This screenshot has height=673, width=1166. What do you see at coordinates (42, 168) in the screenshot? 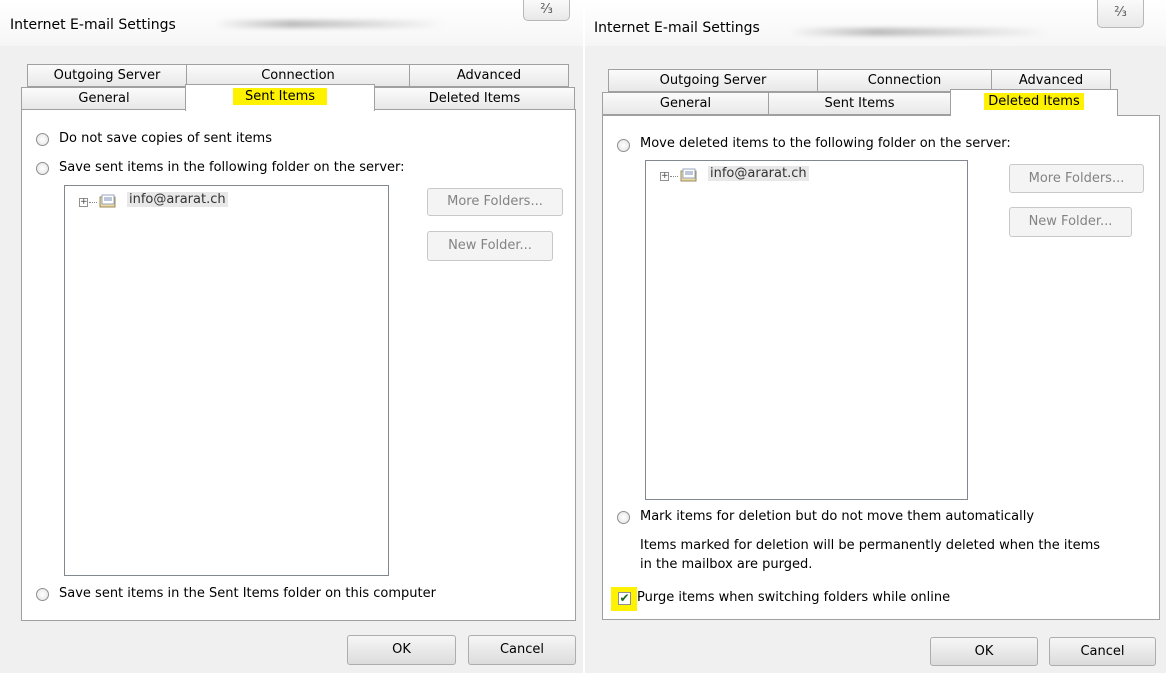
I see `radio-save-on-server` at bounding box center [42, 168].